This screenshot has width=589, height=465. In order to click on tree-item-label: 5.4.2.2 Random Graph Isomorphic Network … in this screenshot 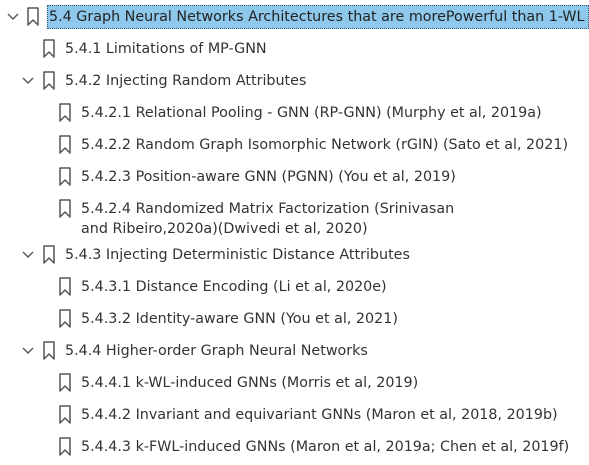, I will do `click(325, 145)`.